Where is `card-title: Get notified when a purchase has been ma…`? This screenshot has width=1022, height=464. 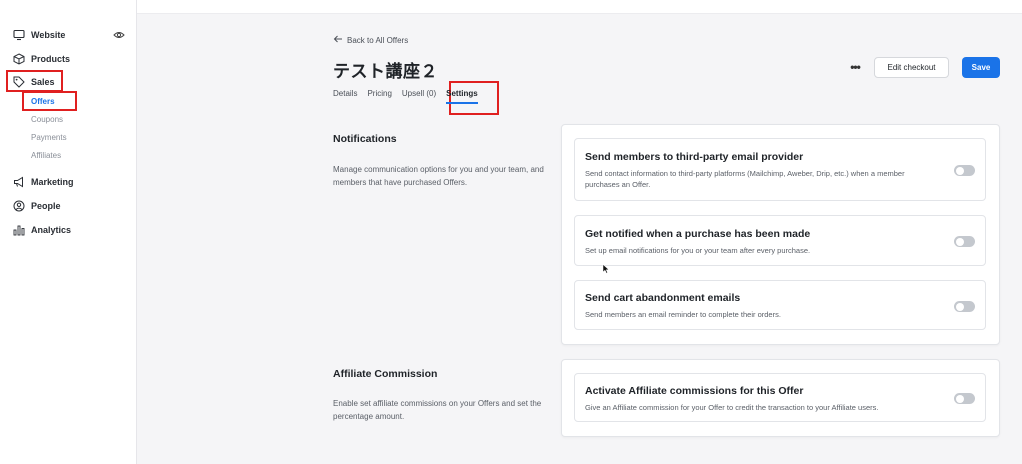
card-title: Get notified when a purchase has been ma… is located at coordinates (698, 234).